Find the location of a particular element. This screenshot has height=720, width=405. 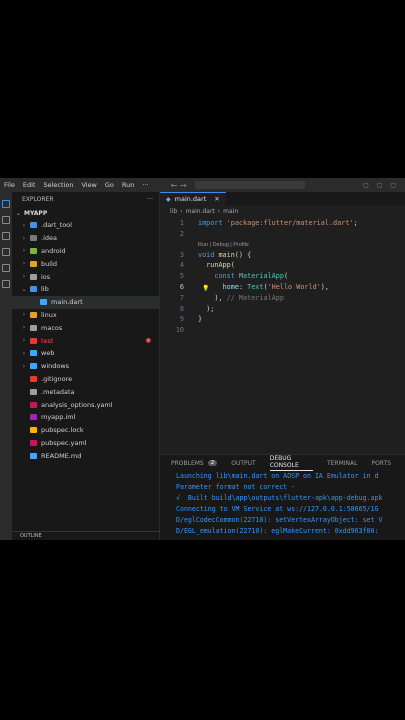

tab-problems: PROBLEMS 2 is located at coordinates (194, 463).